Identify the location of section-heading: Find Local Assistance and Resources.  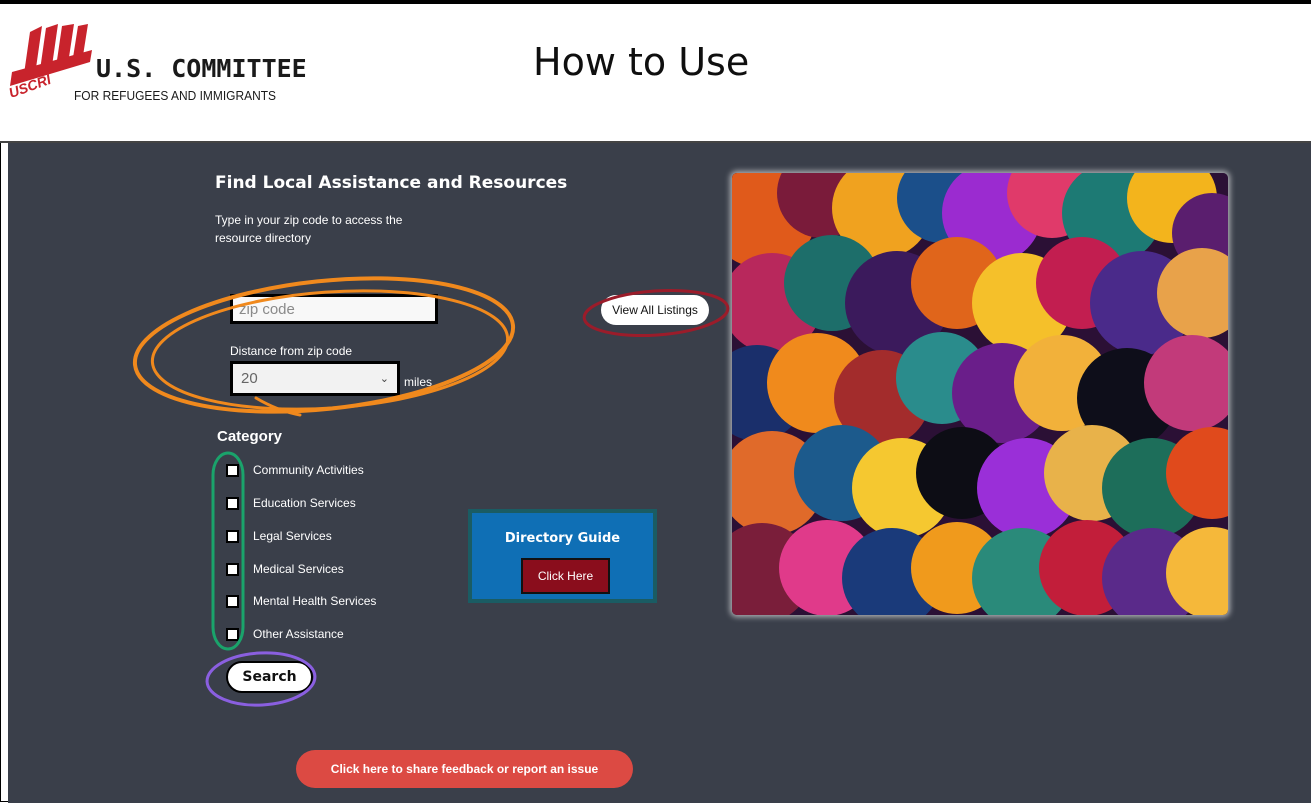
(391, 183).